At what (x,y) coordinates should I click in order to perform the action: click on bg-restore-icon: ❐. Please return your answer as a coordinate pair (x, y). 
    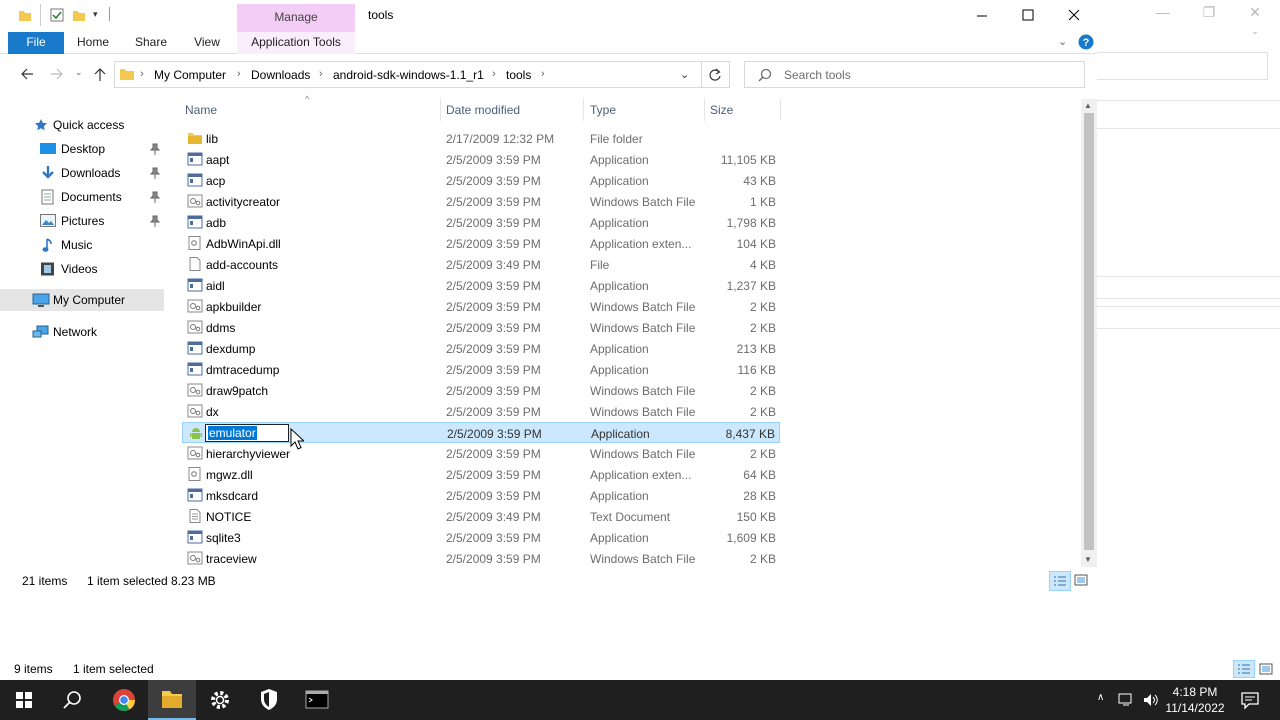
    Looking at the image, I should click on (1209, 12).